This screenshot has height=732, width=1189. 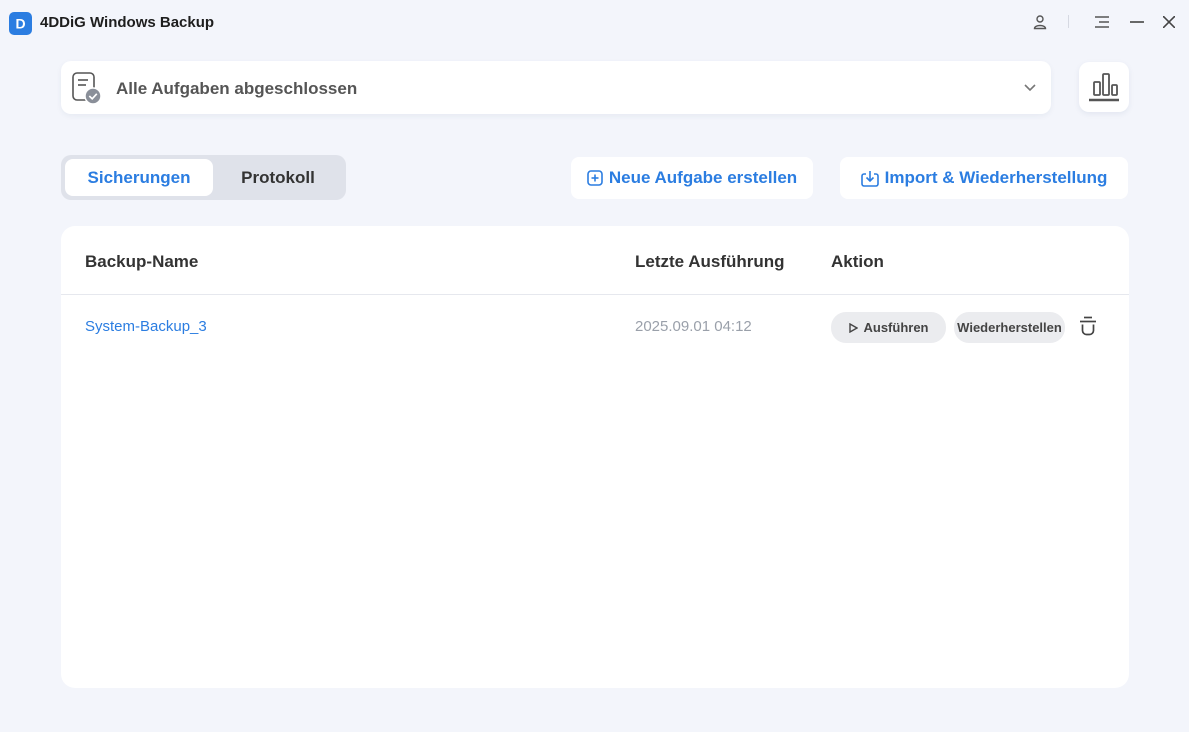 I want to click on close-icon, so click(x=1169, y=22).